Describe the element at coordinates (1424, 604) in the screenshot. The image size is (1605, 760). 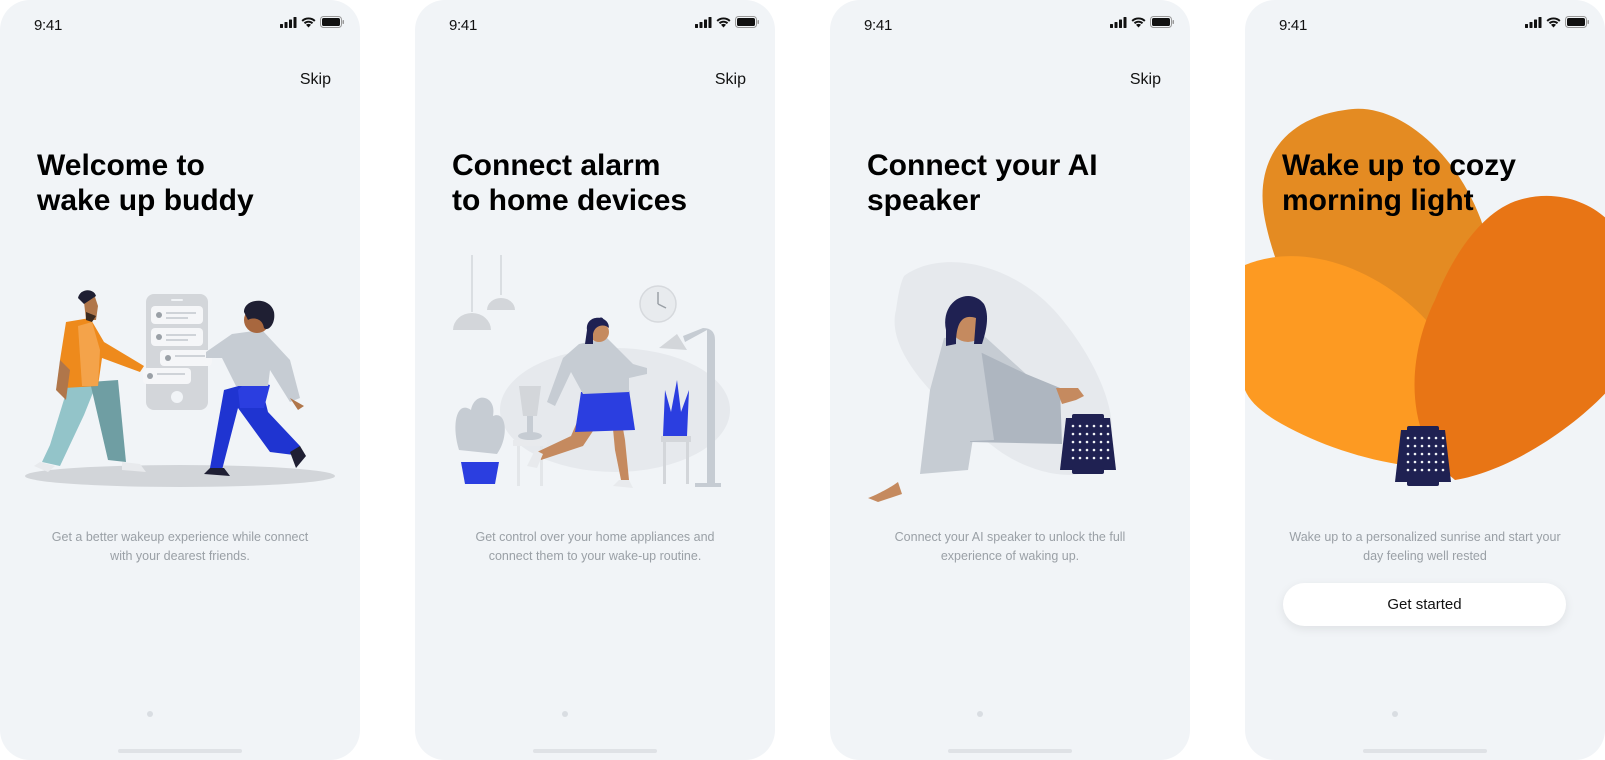
I see `get-started-button: Get started` at that location.